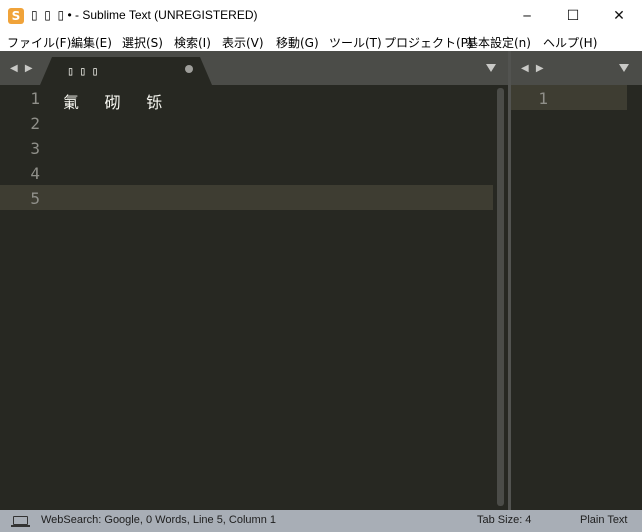  Describe the element at coordinates (504, 520) in the screenshot. I see `tab-size-indicator: Tab Size: 4` at that location.